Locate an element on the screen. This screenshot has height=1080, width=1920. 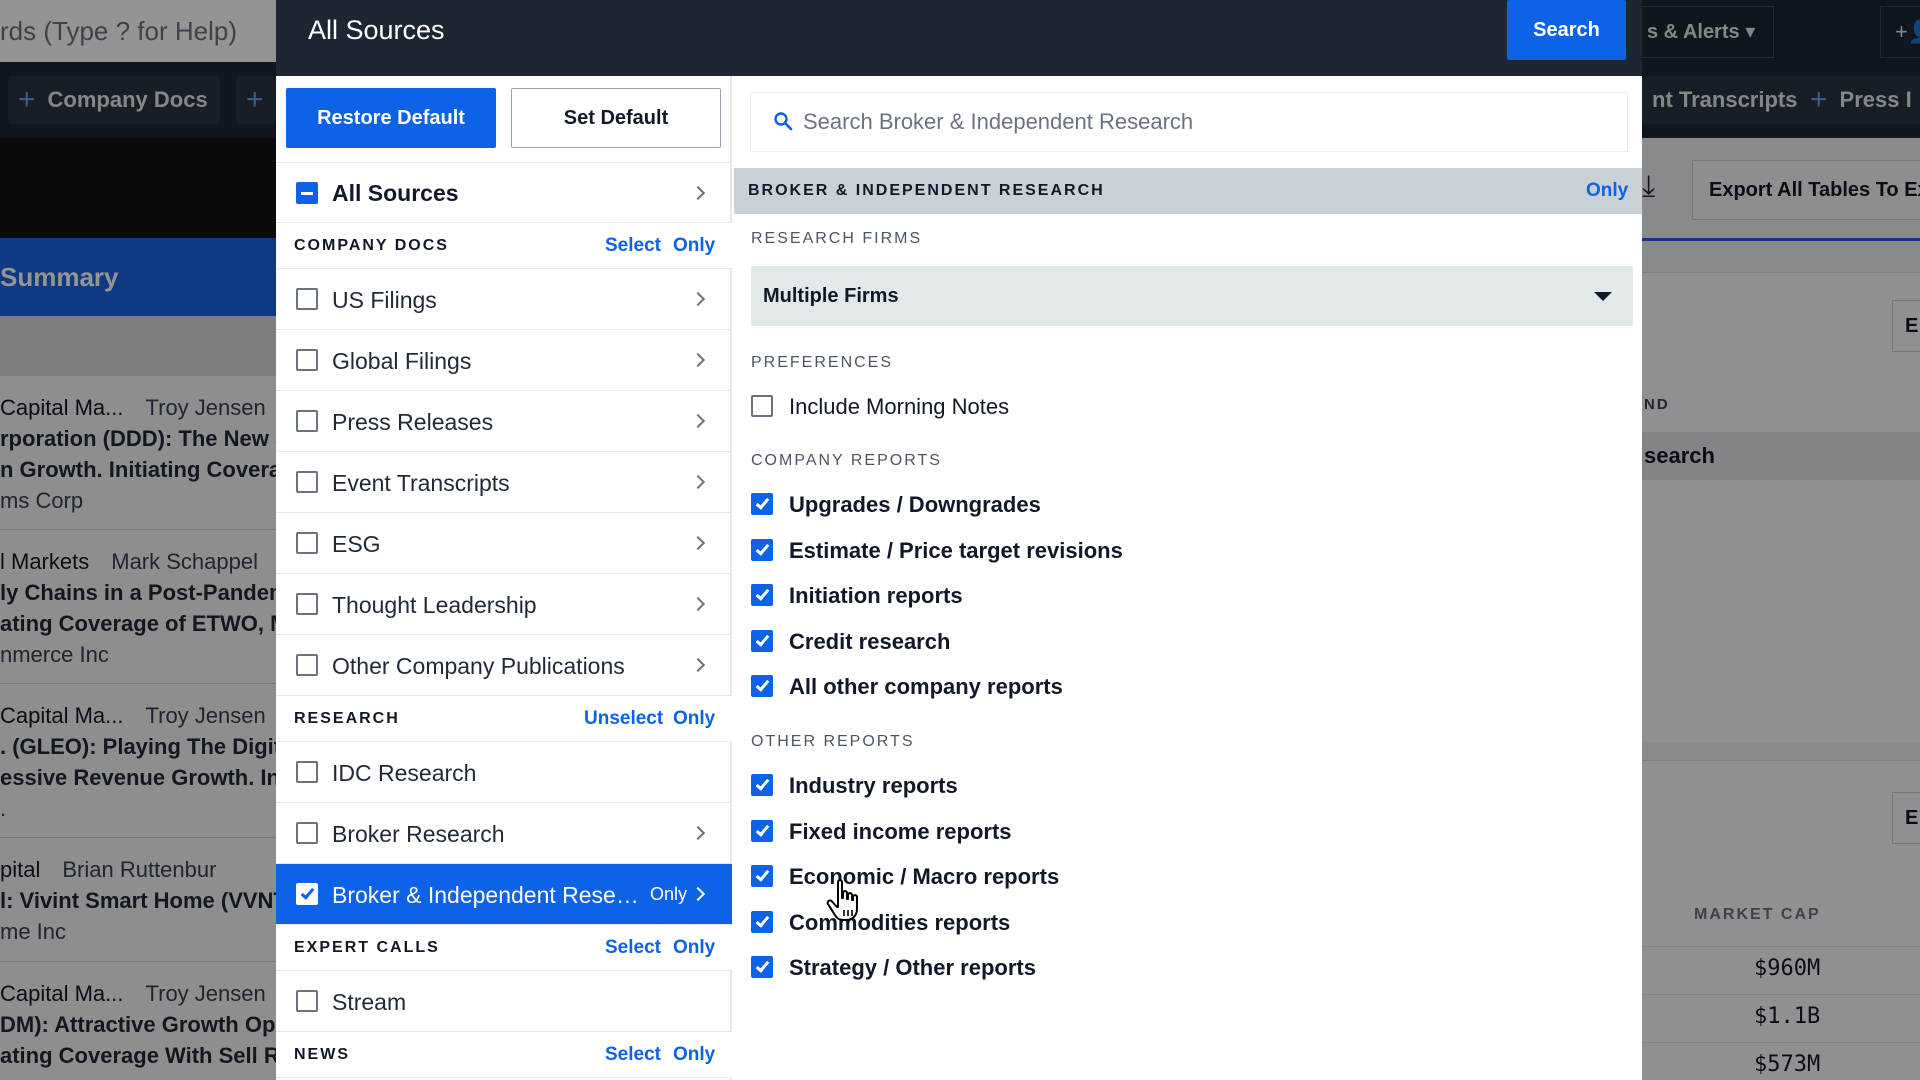
select-expert-calls-link: Select is located at coordinates (633, 948).